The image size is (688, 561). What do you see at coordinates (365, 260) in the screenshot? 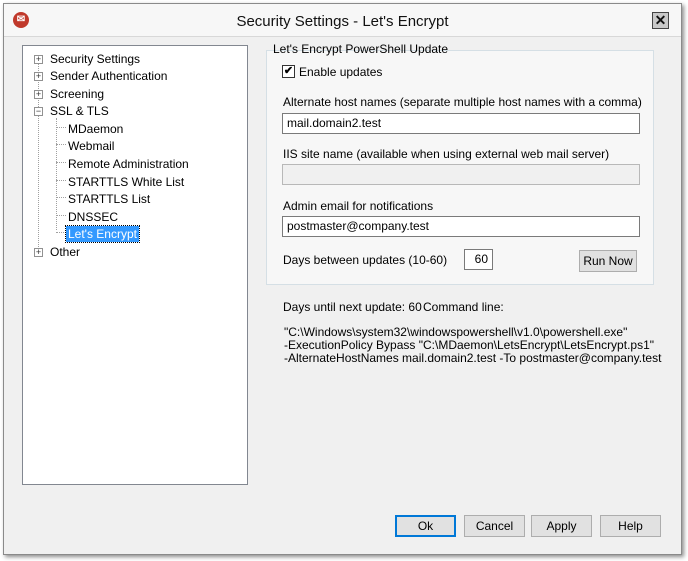
I see `days-between-label: Days between updates (10-60)` at bounding box center [365, 260].